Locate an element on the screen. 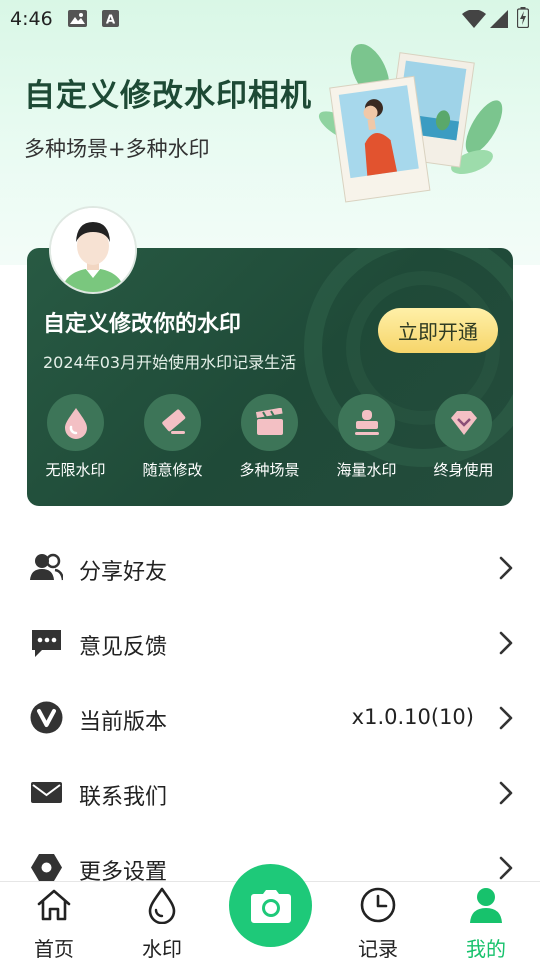 Image resolution: width=540 pixels, height=960 pixels. nav-watermark: 水印 is located at coordinates (162, 921).